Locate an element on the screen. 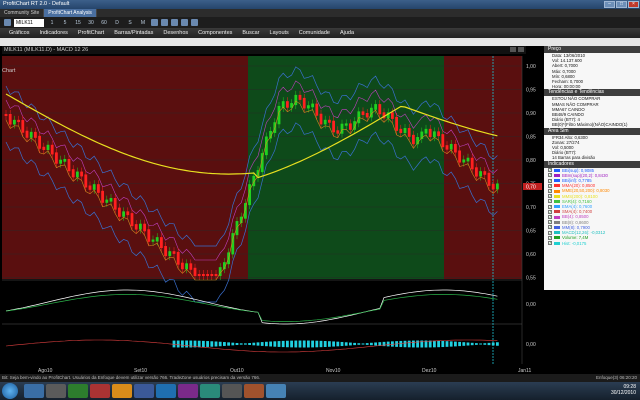  menu-componentes: Componentes is located at coordinates (215, 33).